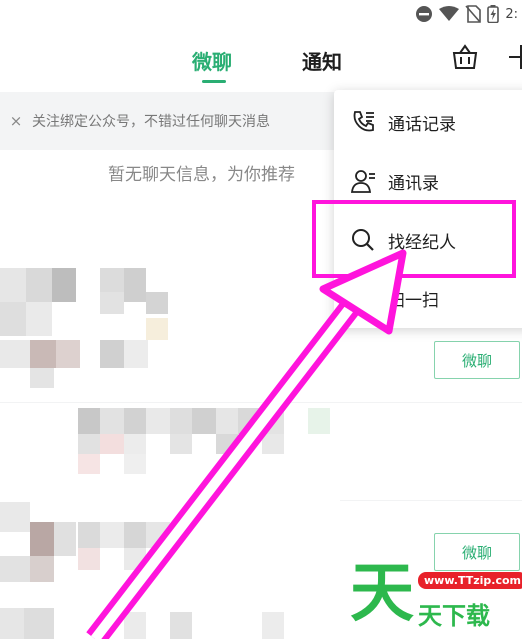 The image size is (522, 639). I want to click on watermark-url: www.TTzip.com, so click(470, 580).